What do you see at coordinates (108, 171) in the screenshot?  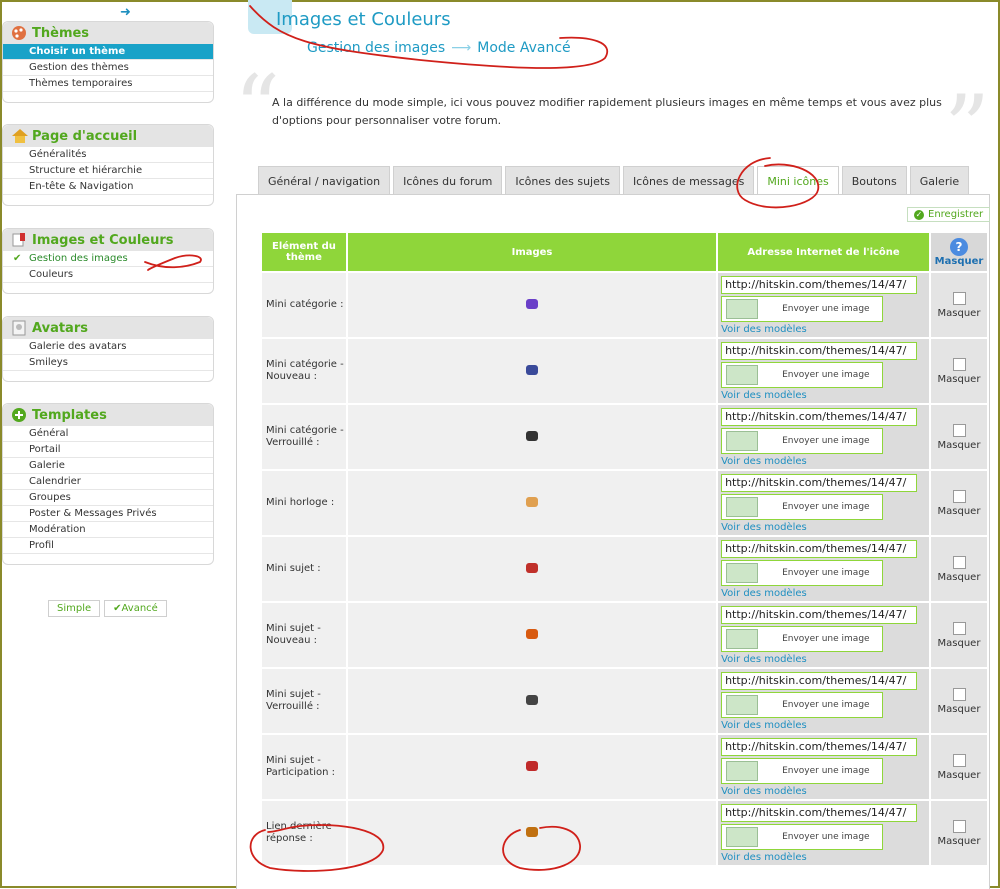 I see `sidebar-item-structure: Structure et hiérarchie` at bounding box center [108, 171].